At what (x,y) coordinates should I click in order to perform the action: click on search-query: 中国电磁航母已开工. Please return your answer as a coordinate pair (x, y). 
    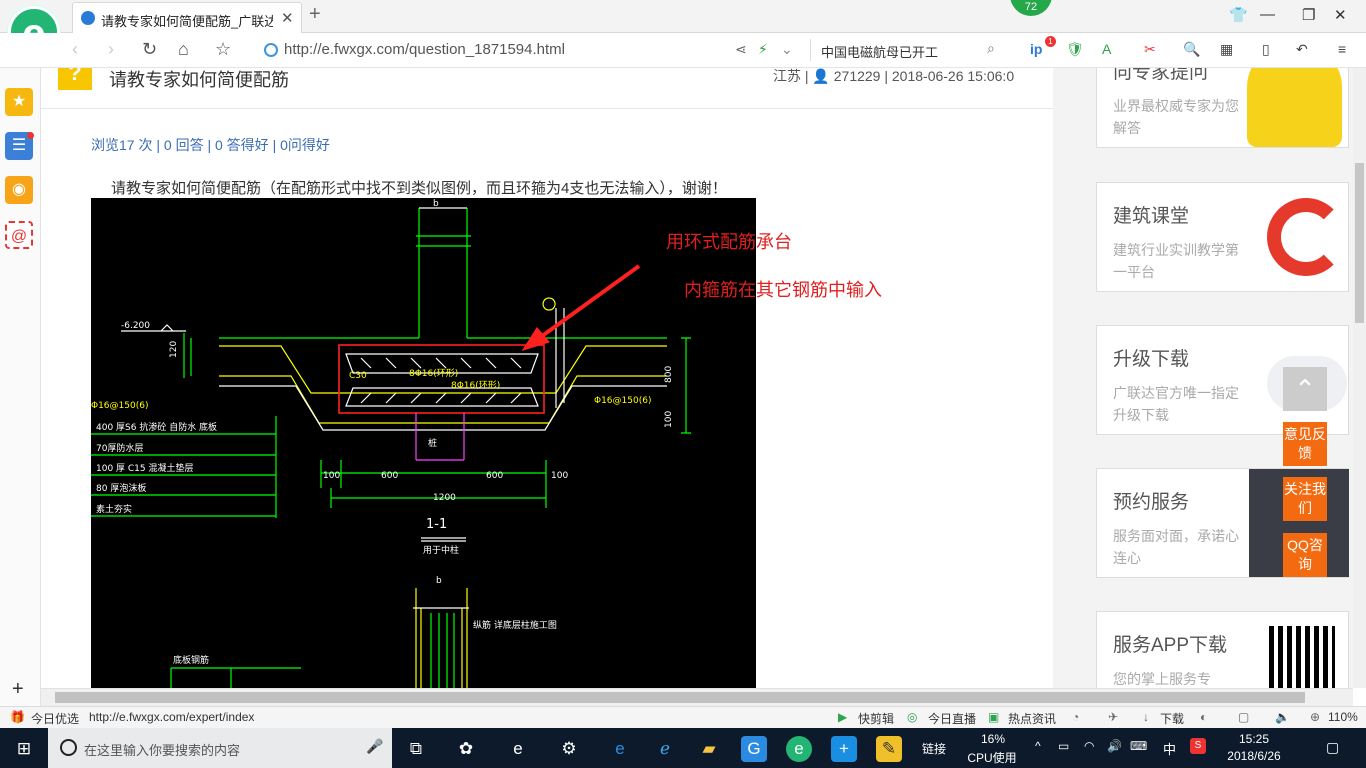
    Looking at the image, I should click on (879, 51).